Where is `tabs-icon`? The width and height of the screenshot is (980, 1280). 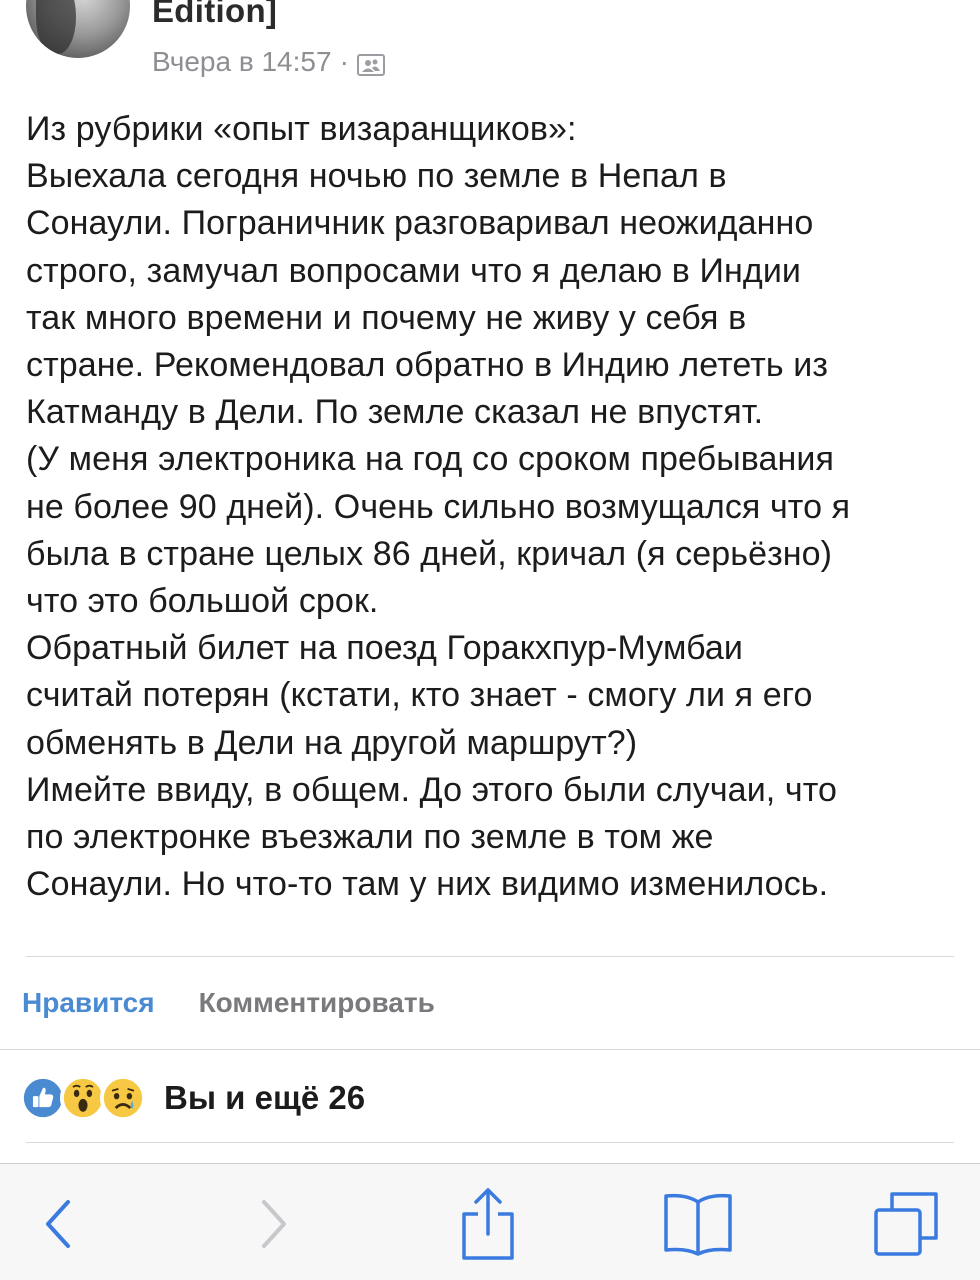 tabs-icon is located at coordinates (906, 1224).